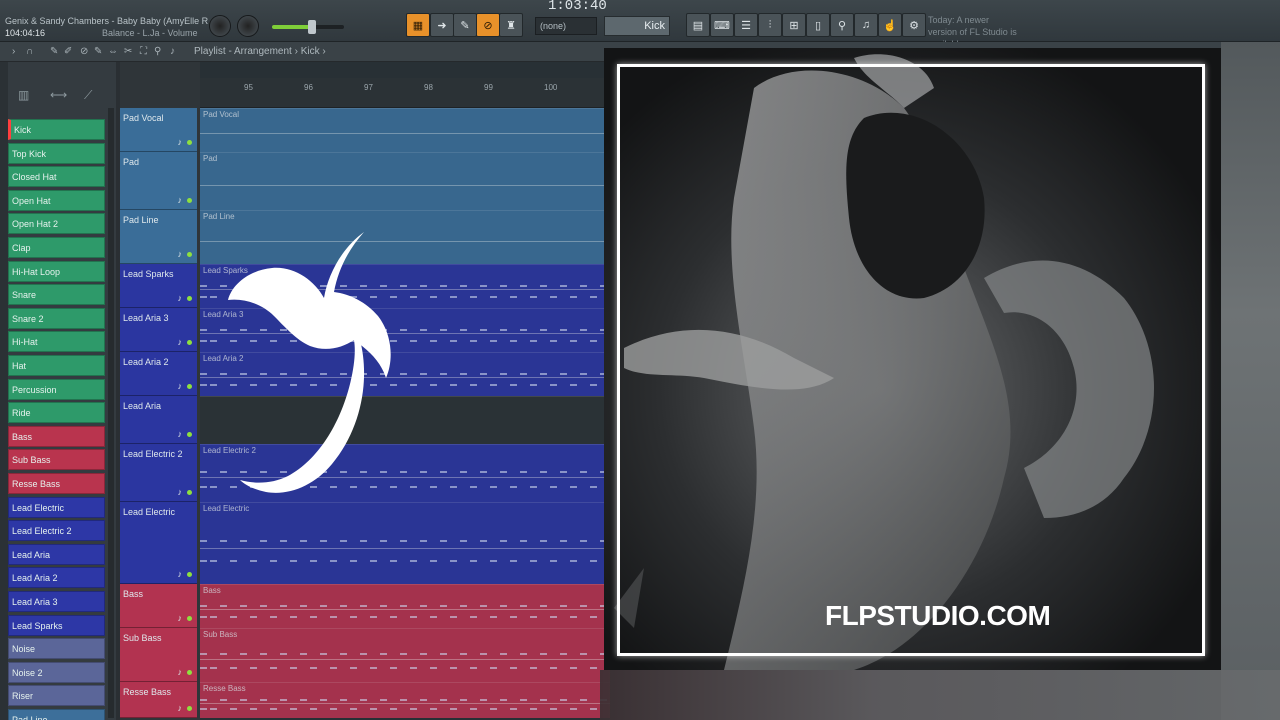  I want to click on playlist-lane: Lead Electric, so click(405, 543).